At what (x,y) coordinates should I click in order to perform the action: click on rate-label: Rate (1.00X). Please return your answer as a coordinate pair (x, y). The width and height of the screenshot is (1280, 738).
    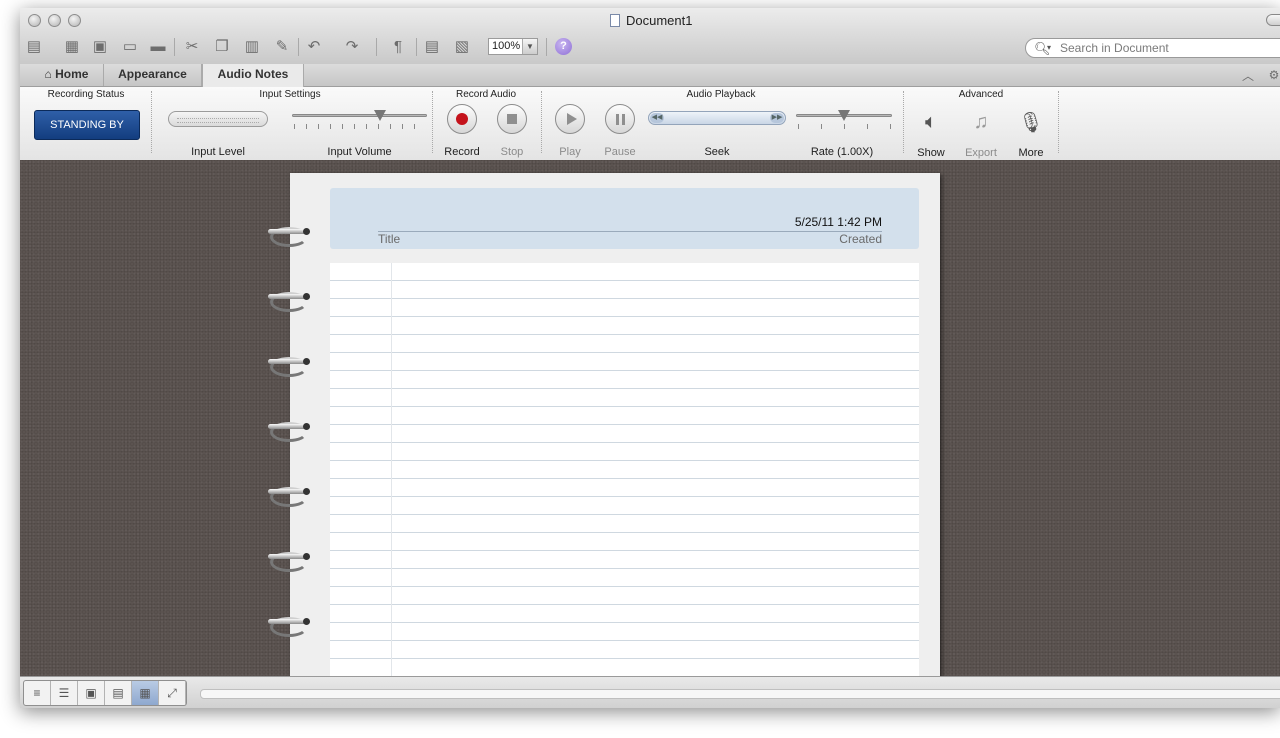
    Looking at the image, I should click on (842, 152).